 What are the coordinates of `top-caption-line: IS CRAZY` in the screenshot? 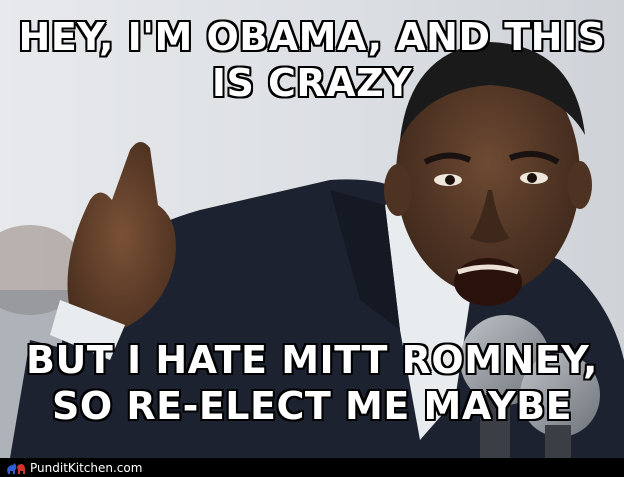 It's located at (312, 83).